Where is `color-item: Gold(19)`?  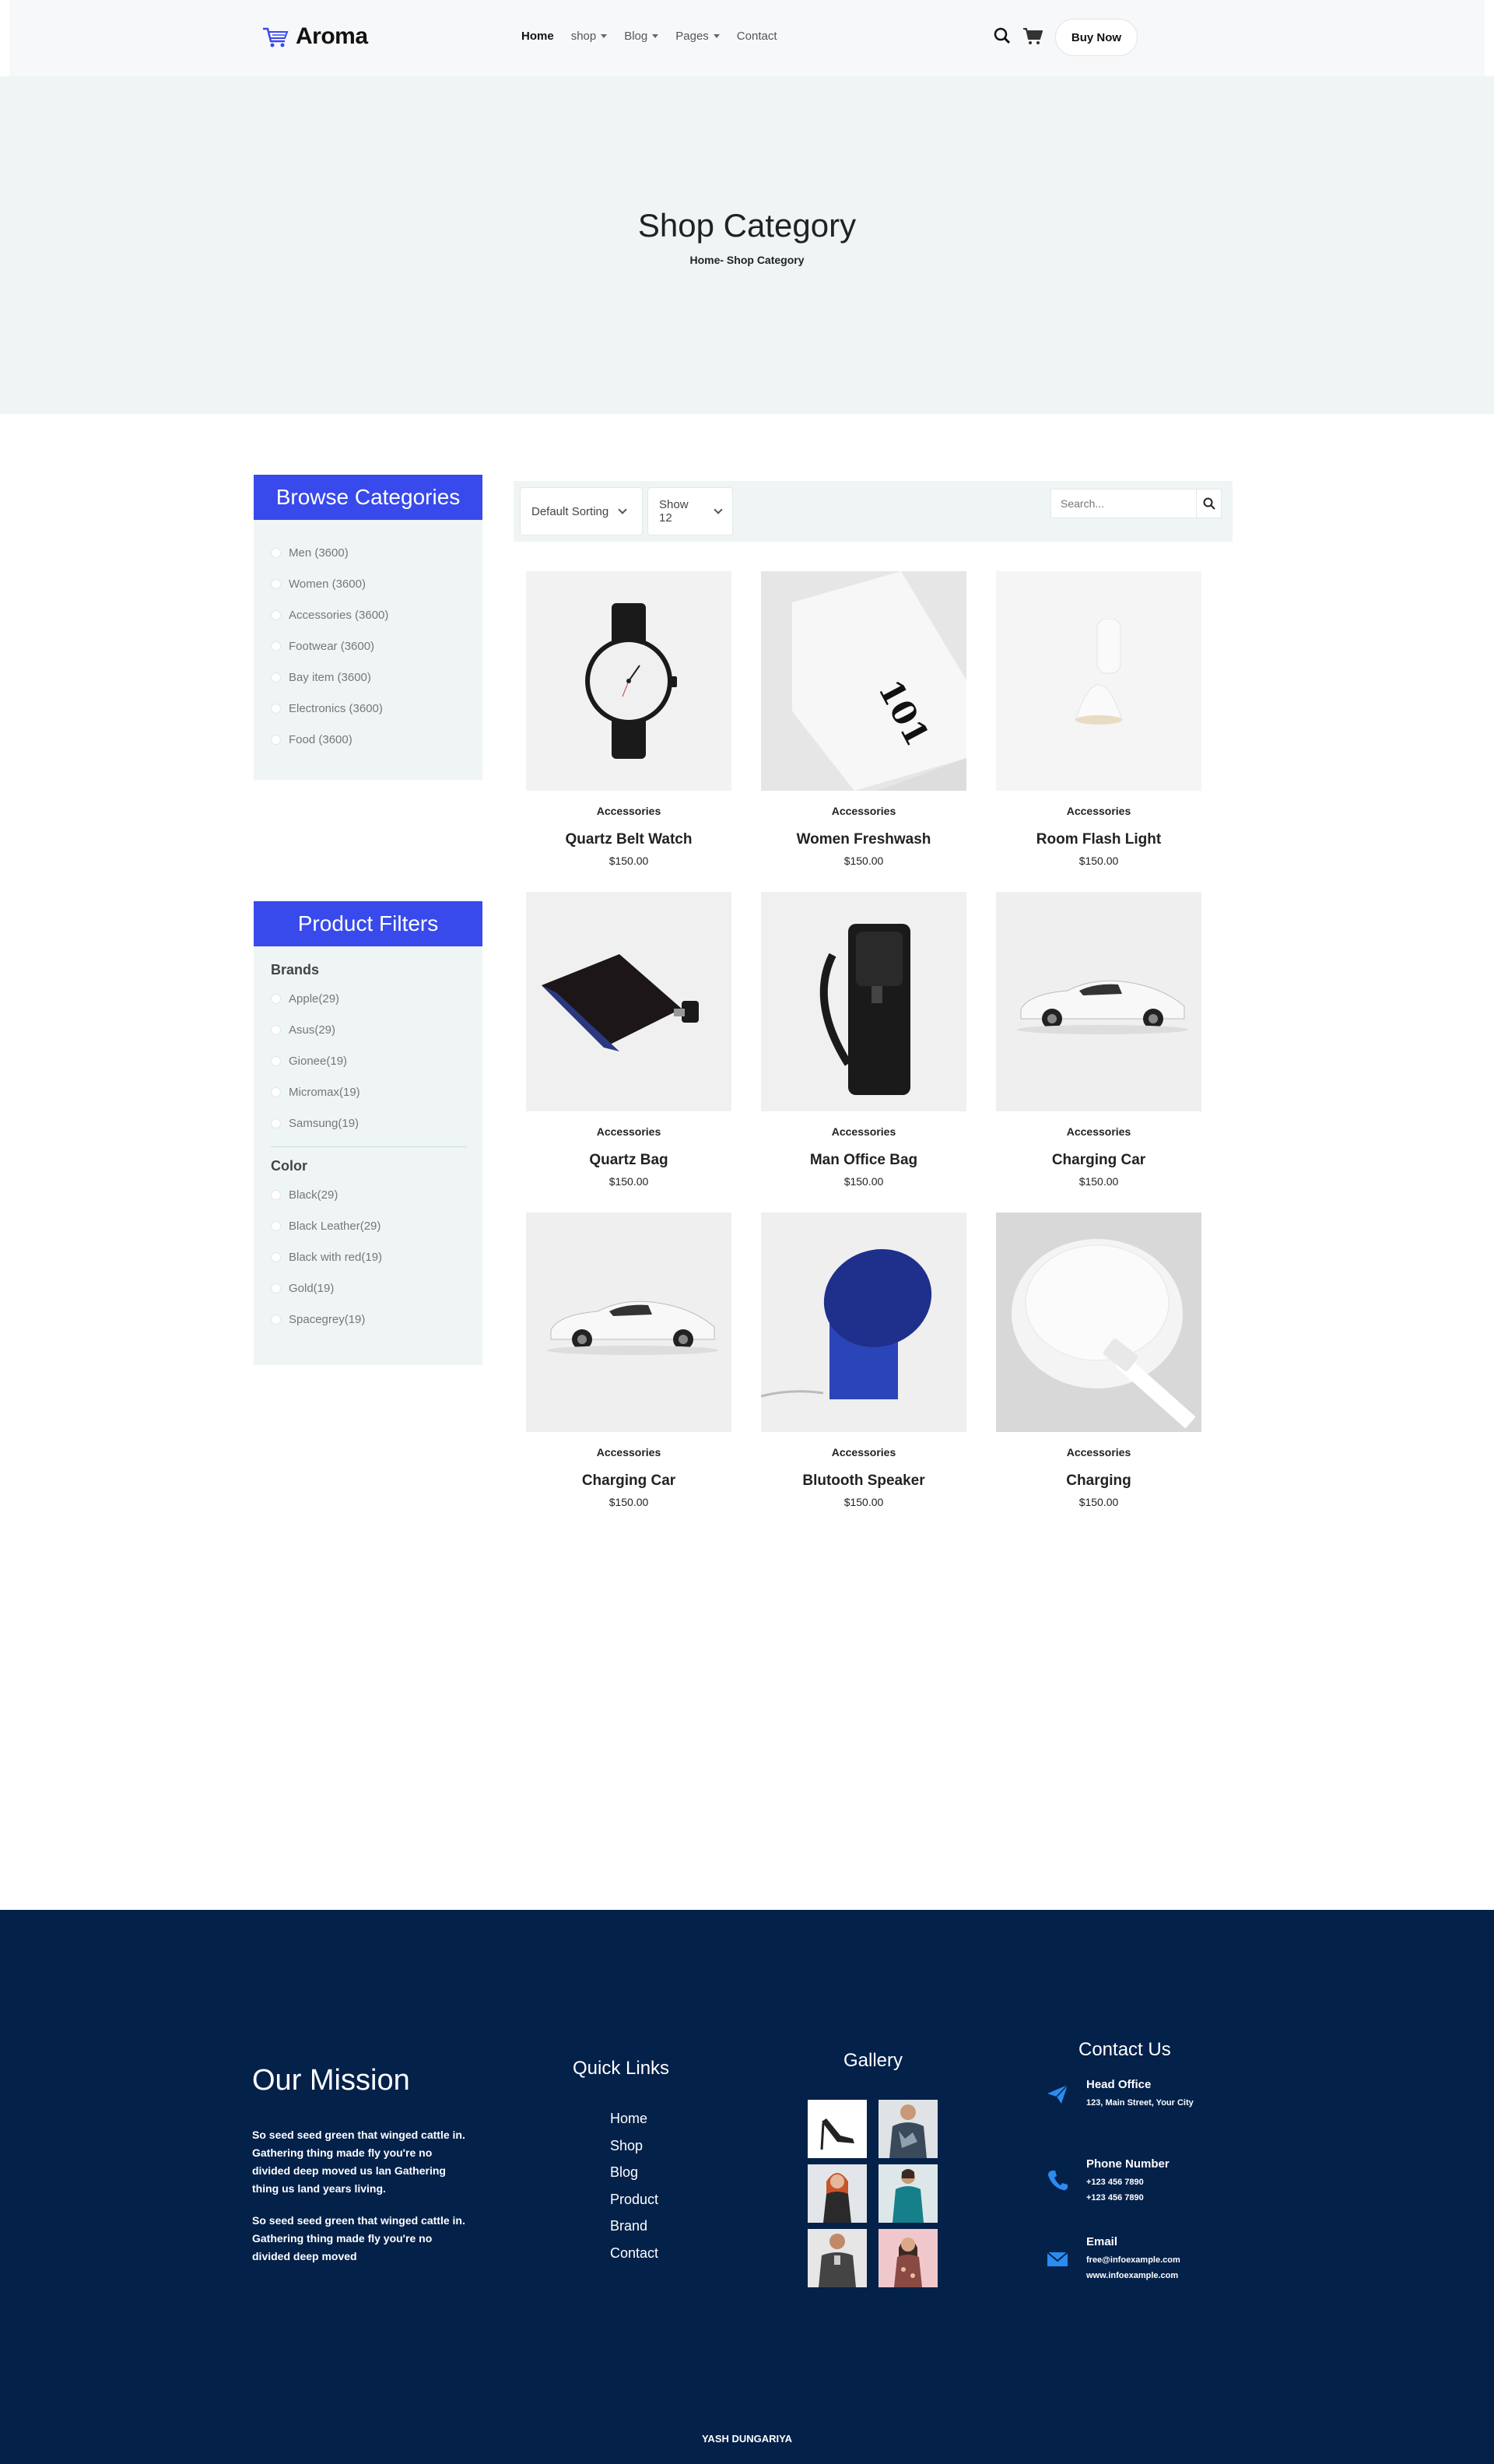 color-item: Gold(19) is located at coordinates (368, 1288).